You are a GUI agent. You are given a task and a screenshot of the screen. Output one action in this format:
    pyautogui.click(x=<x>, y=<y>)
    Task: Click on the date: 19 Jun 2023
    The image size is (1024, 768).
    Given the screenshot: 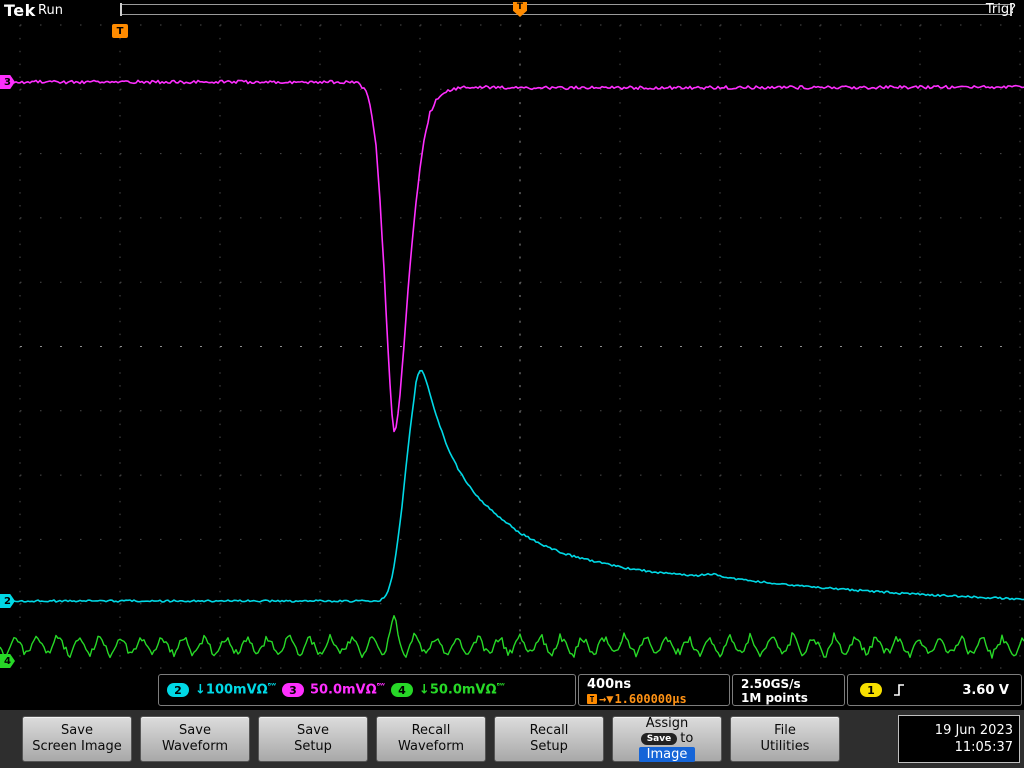 What is the action you would take?
    pyautogui.click(x=973, y=730)
    